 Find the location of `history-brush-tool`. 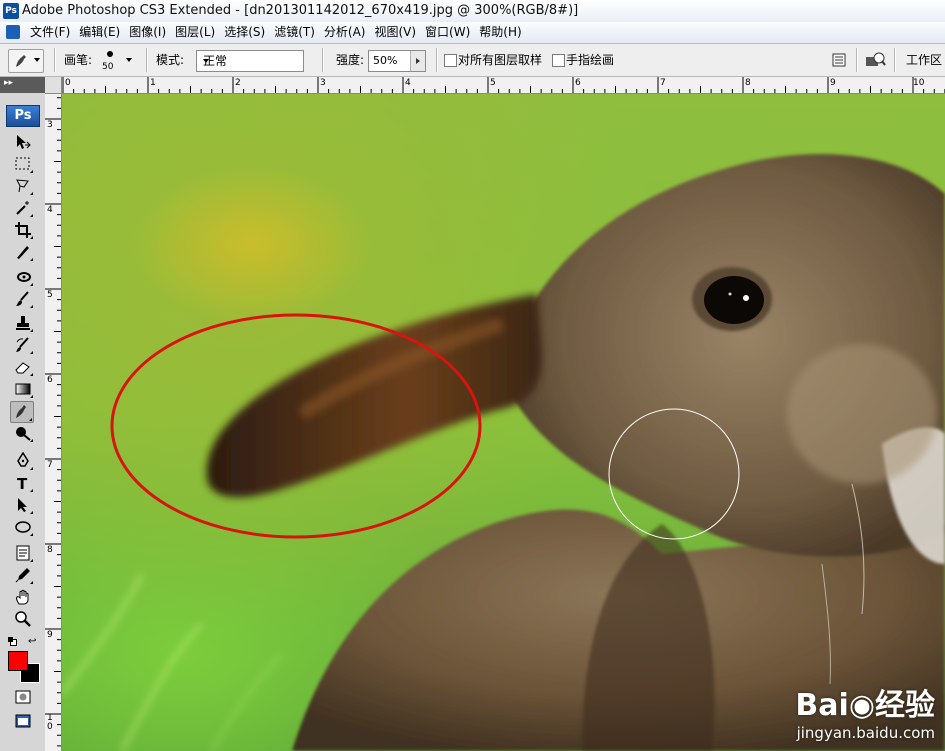

history-brush-tool is located at coordinates (23, 345).